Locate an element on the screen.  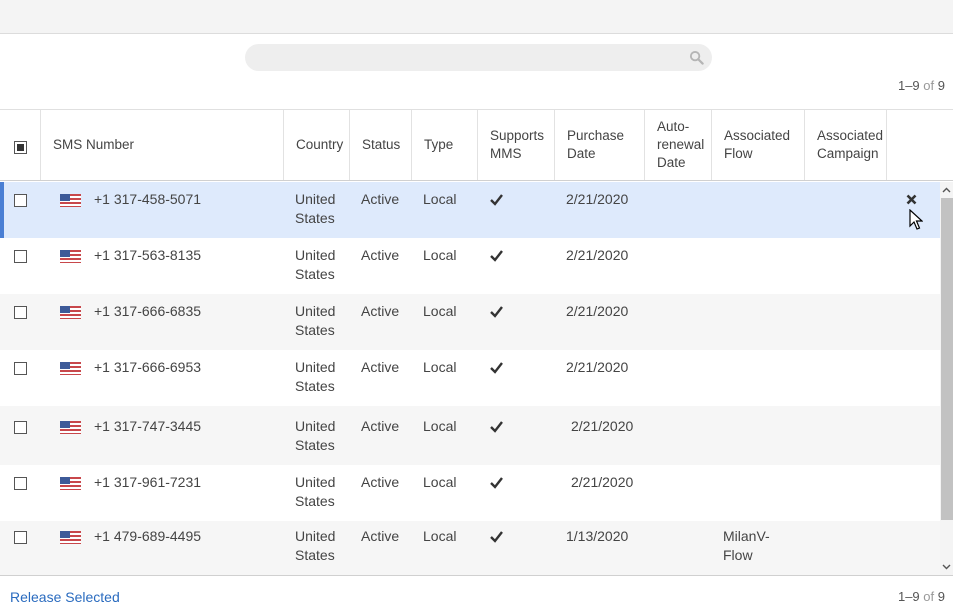
close-icon is located at coordinates (911, 199).